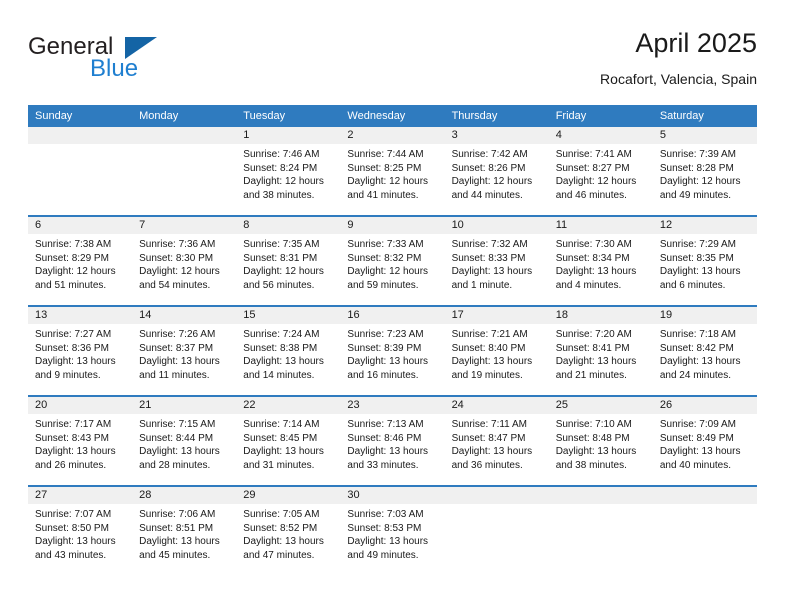 The width and height of the screenshot is (792, 612). I want to click on sunrise-text: Sunrise: 7:42 AM, so click(489, 154).